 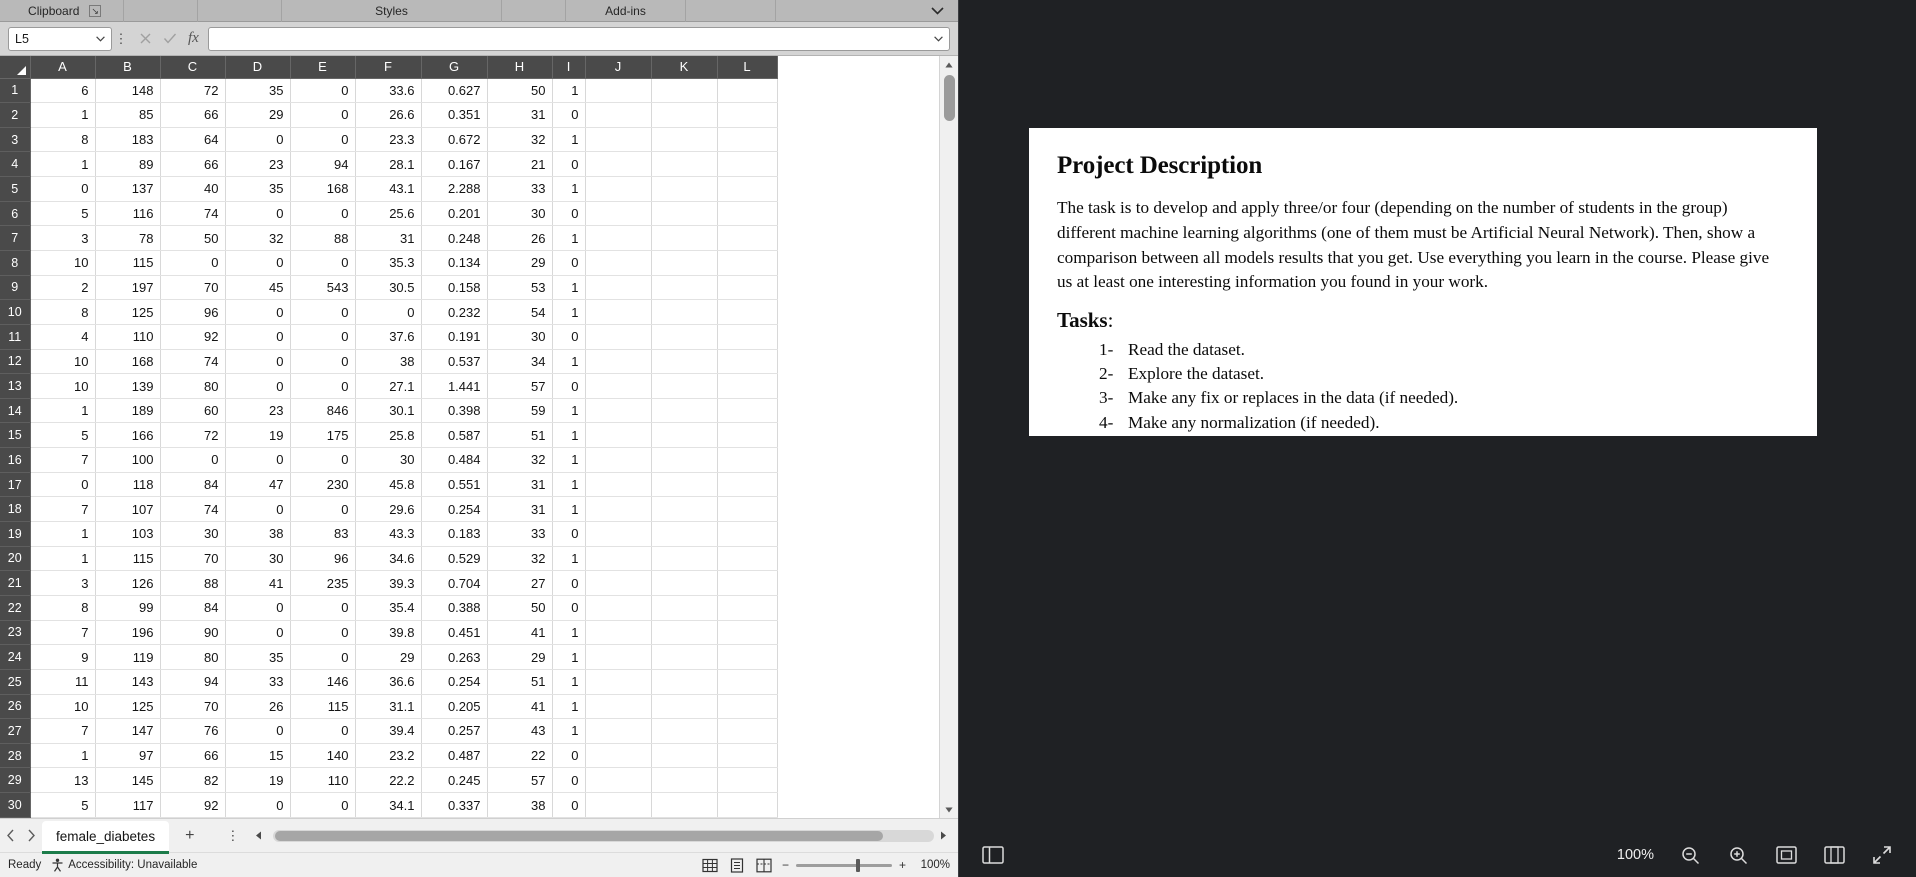 I want to click on cell-B4: 89, so click(x=128, y=164).